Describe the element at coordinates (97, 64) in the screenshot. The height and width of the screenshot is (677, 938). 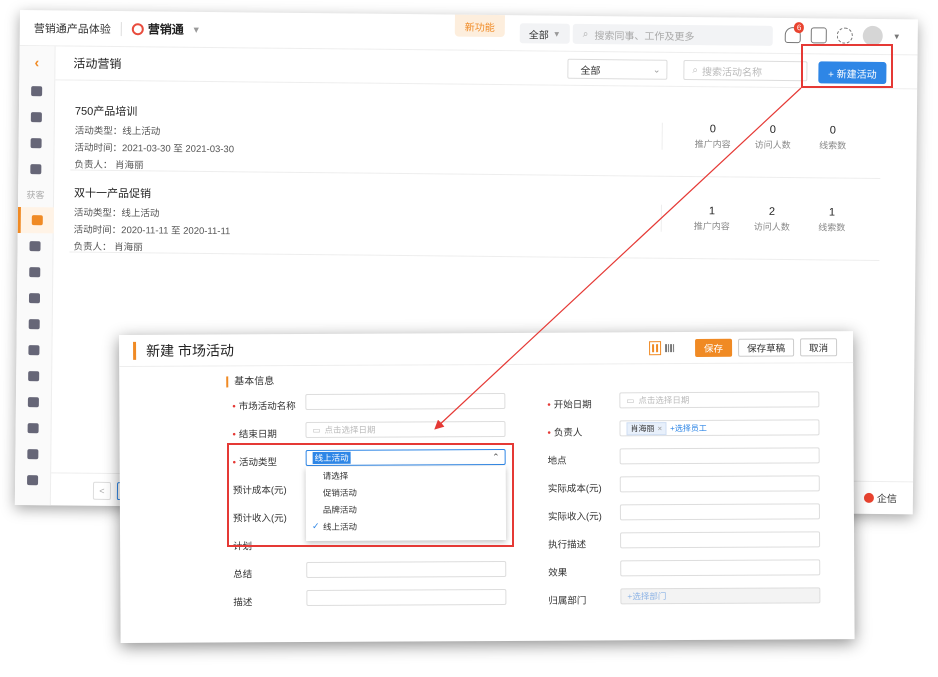
I see `page-title: 活动营销` at that location.